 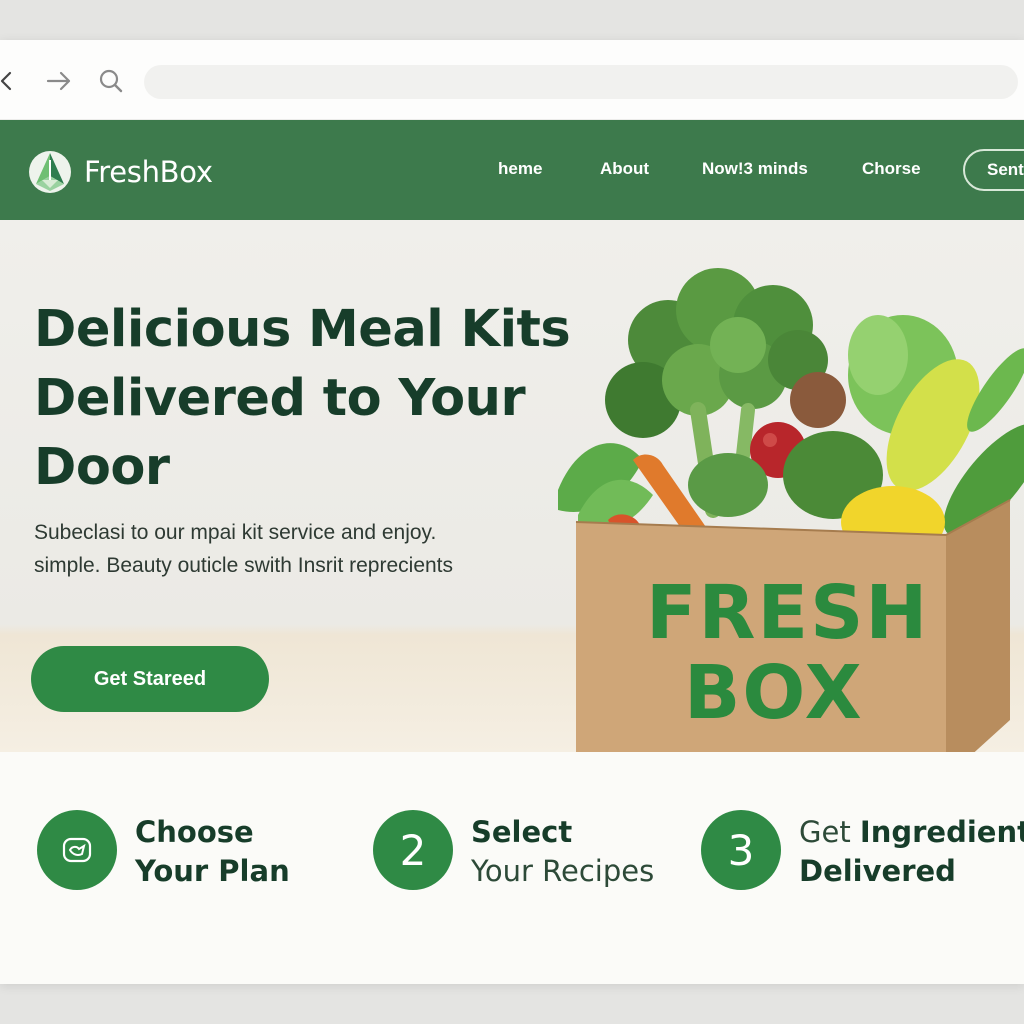 What do you see at coordinates (755, 169) in the screenshot?
I see `nav-link-how-it-works: Now!3 minds` at bounding box center [755, 169].